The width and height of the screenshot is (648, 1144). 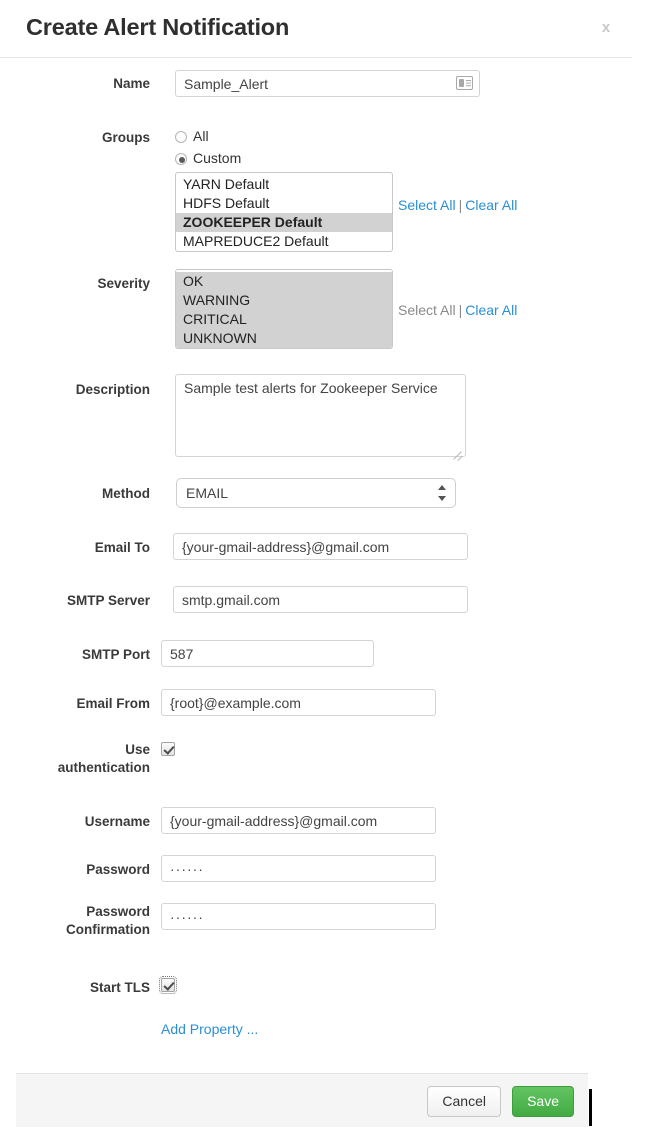 I want to click on name-input, so click(x=327, y=83).